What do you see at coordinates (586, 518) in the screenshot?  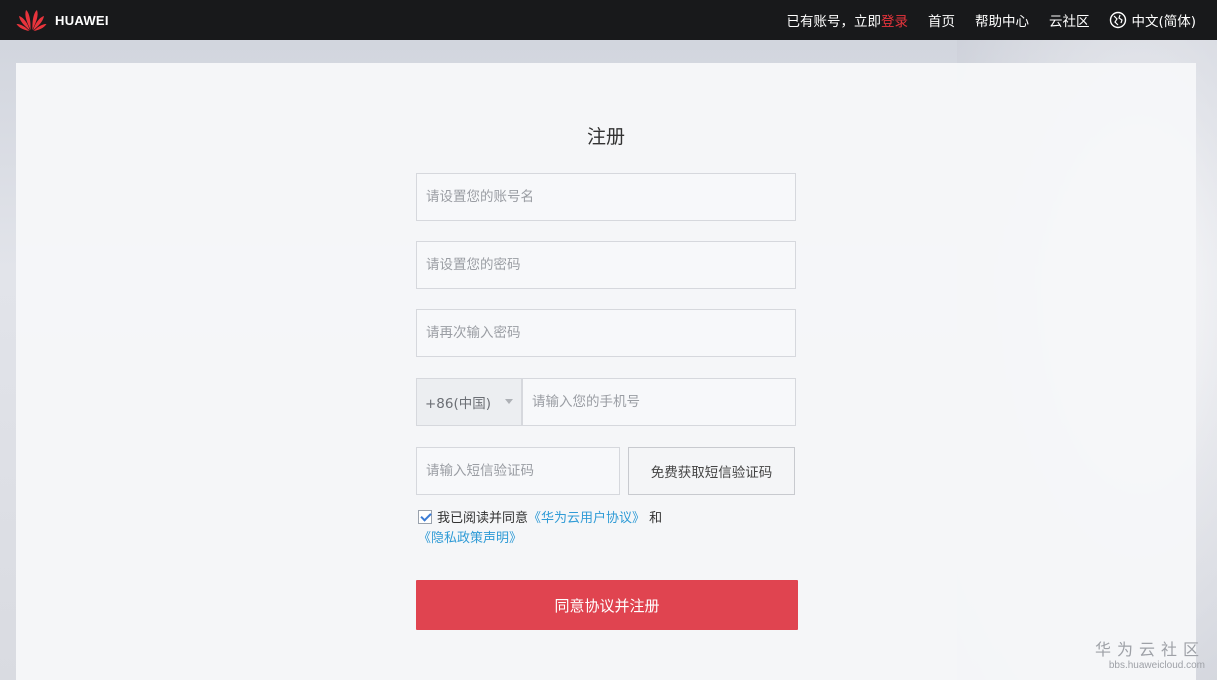 I see `user-agreement-link: 《华为云用户协议》` at bounding box center [586, 518].